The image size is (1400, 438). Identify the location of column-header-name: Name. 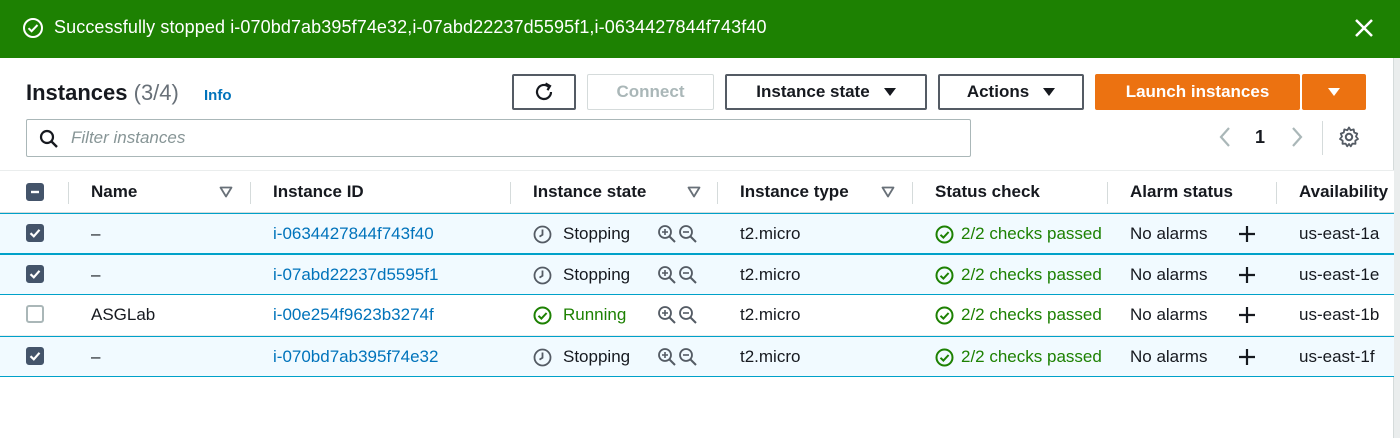
(114, 192).